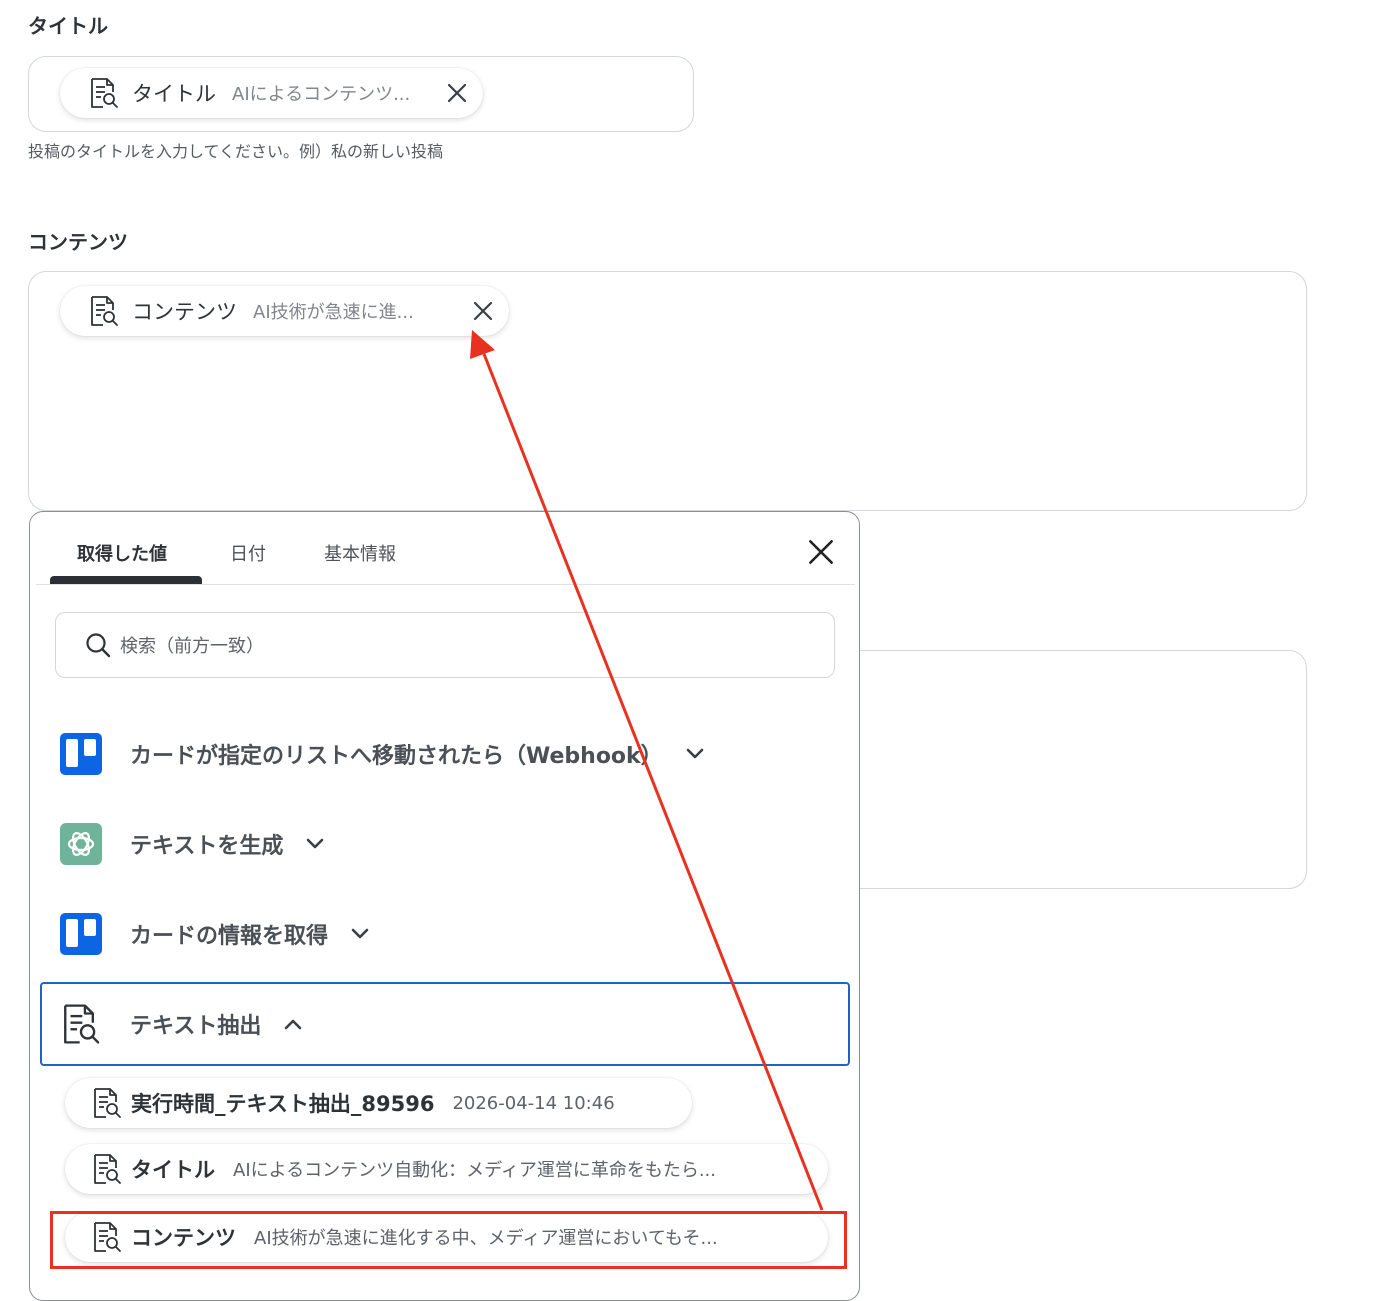 This screenshot has height=1301, width=1380. Describe the element at coordinates (533, 1103) in the screenshot. I see `item-value: 2026-04-14 10:46` at that location.